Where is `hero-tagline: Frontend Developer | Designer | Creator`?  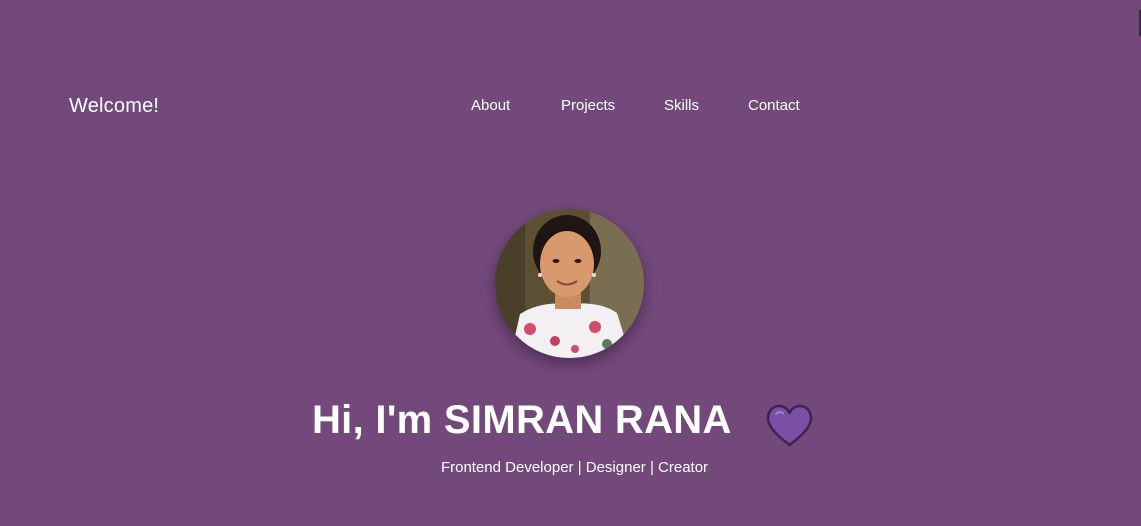 hero-tagline: Frontend Developer | Designer | Creator is located at coordinates (574, 467).